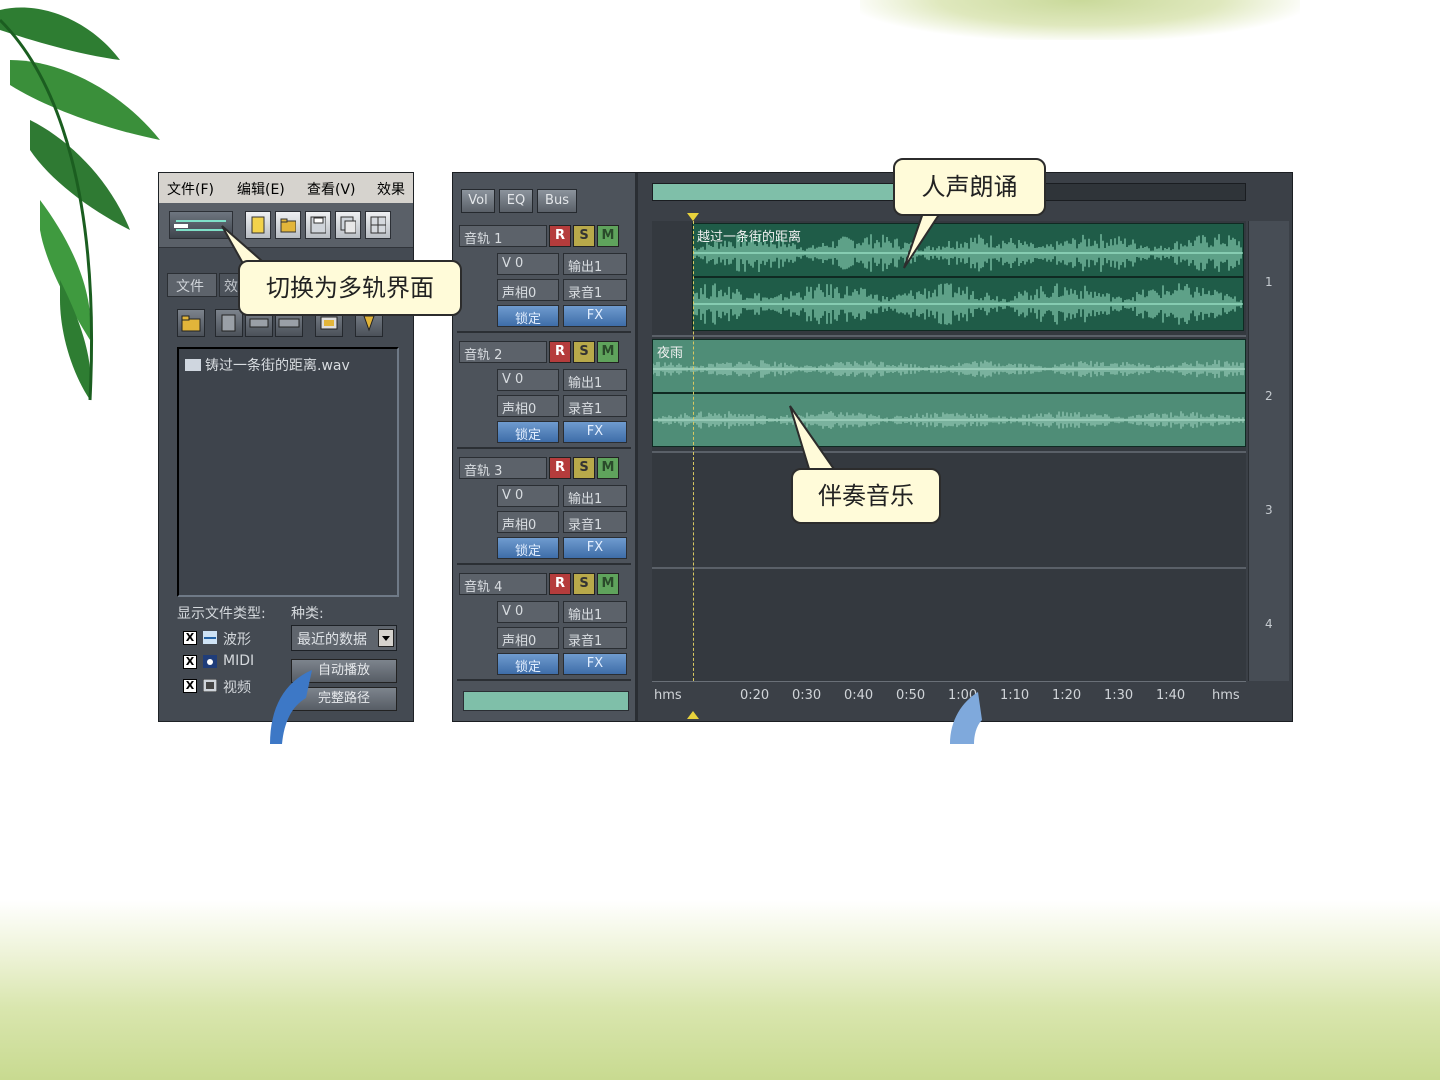 This screenshot has height=1080, width=1440. Describe the element at coordinates (546, 701) in the screenshot. I see `horizontal-scrollbar` at that location.